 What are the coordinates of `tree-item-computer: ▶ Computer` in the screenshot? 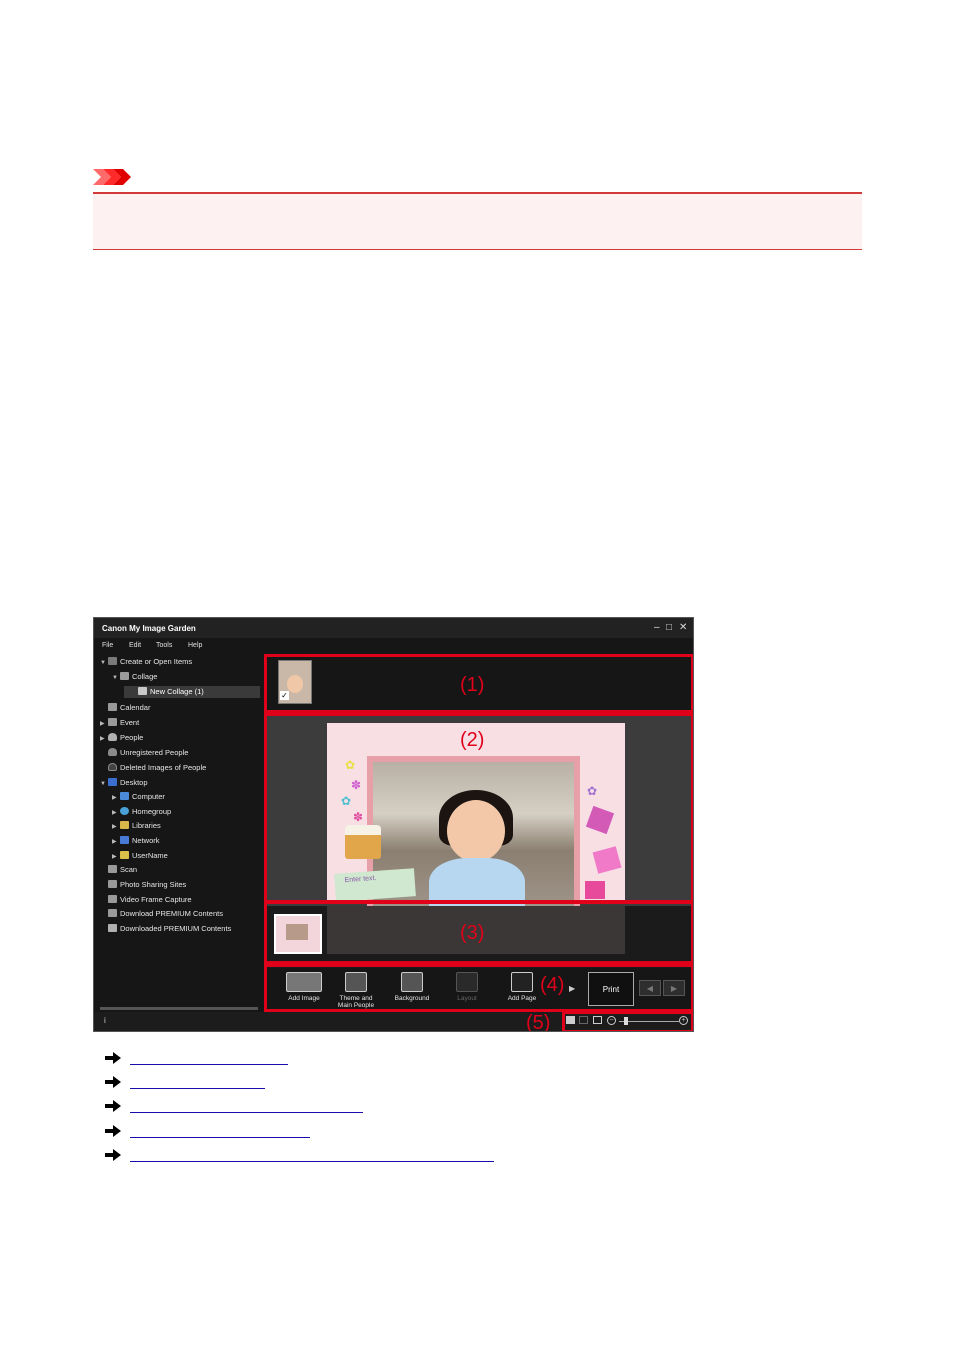 It's located at (138, 797).